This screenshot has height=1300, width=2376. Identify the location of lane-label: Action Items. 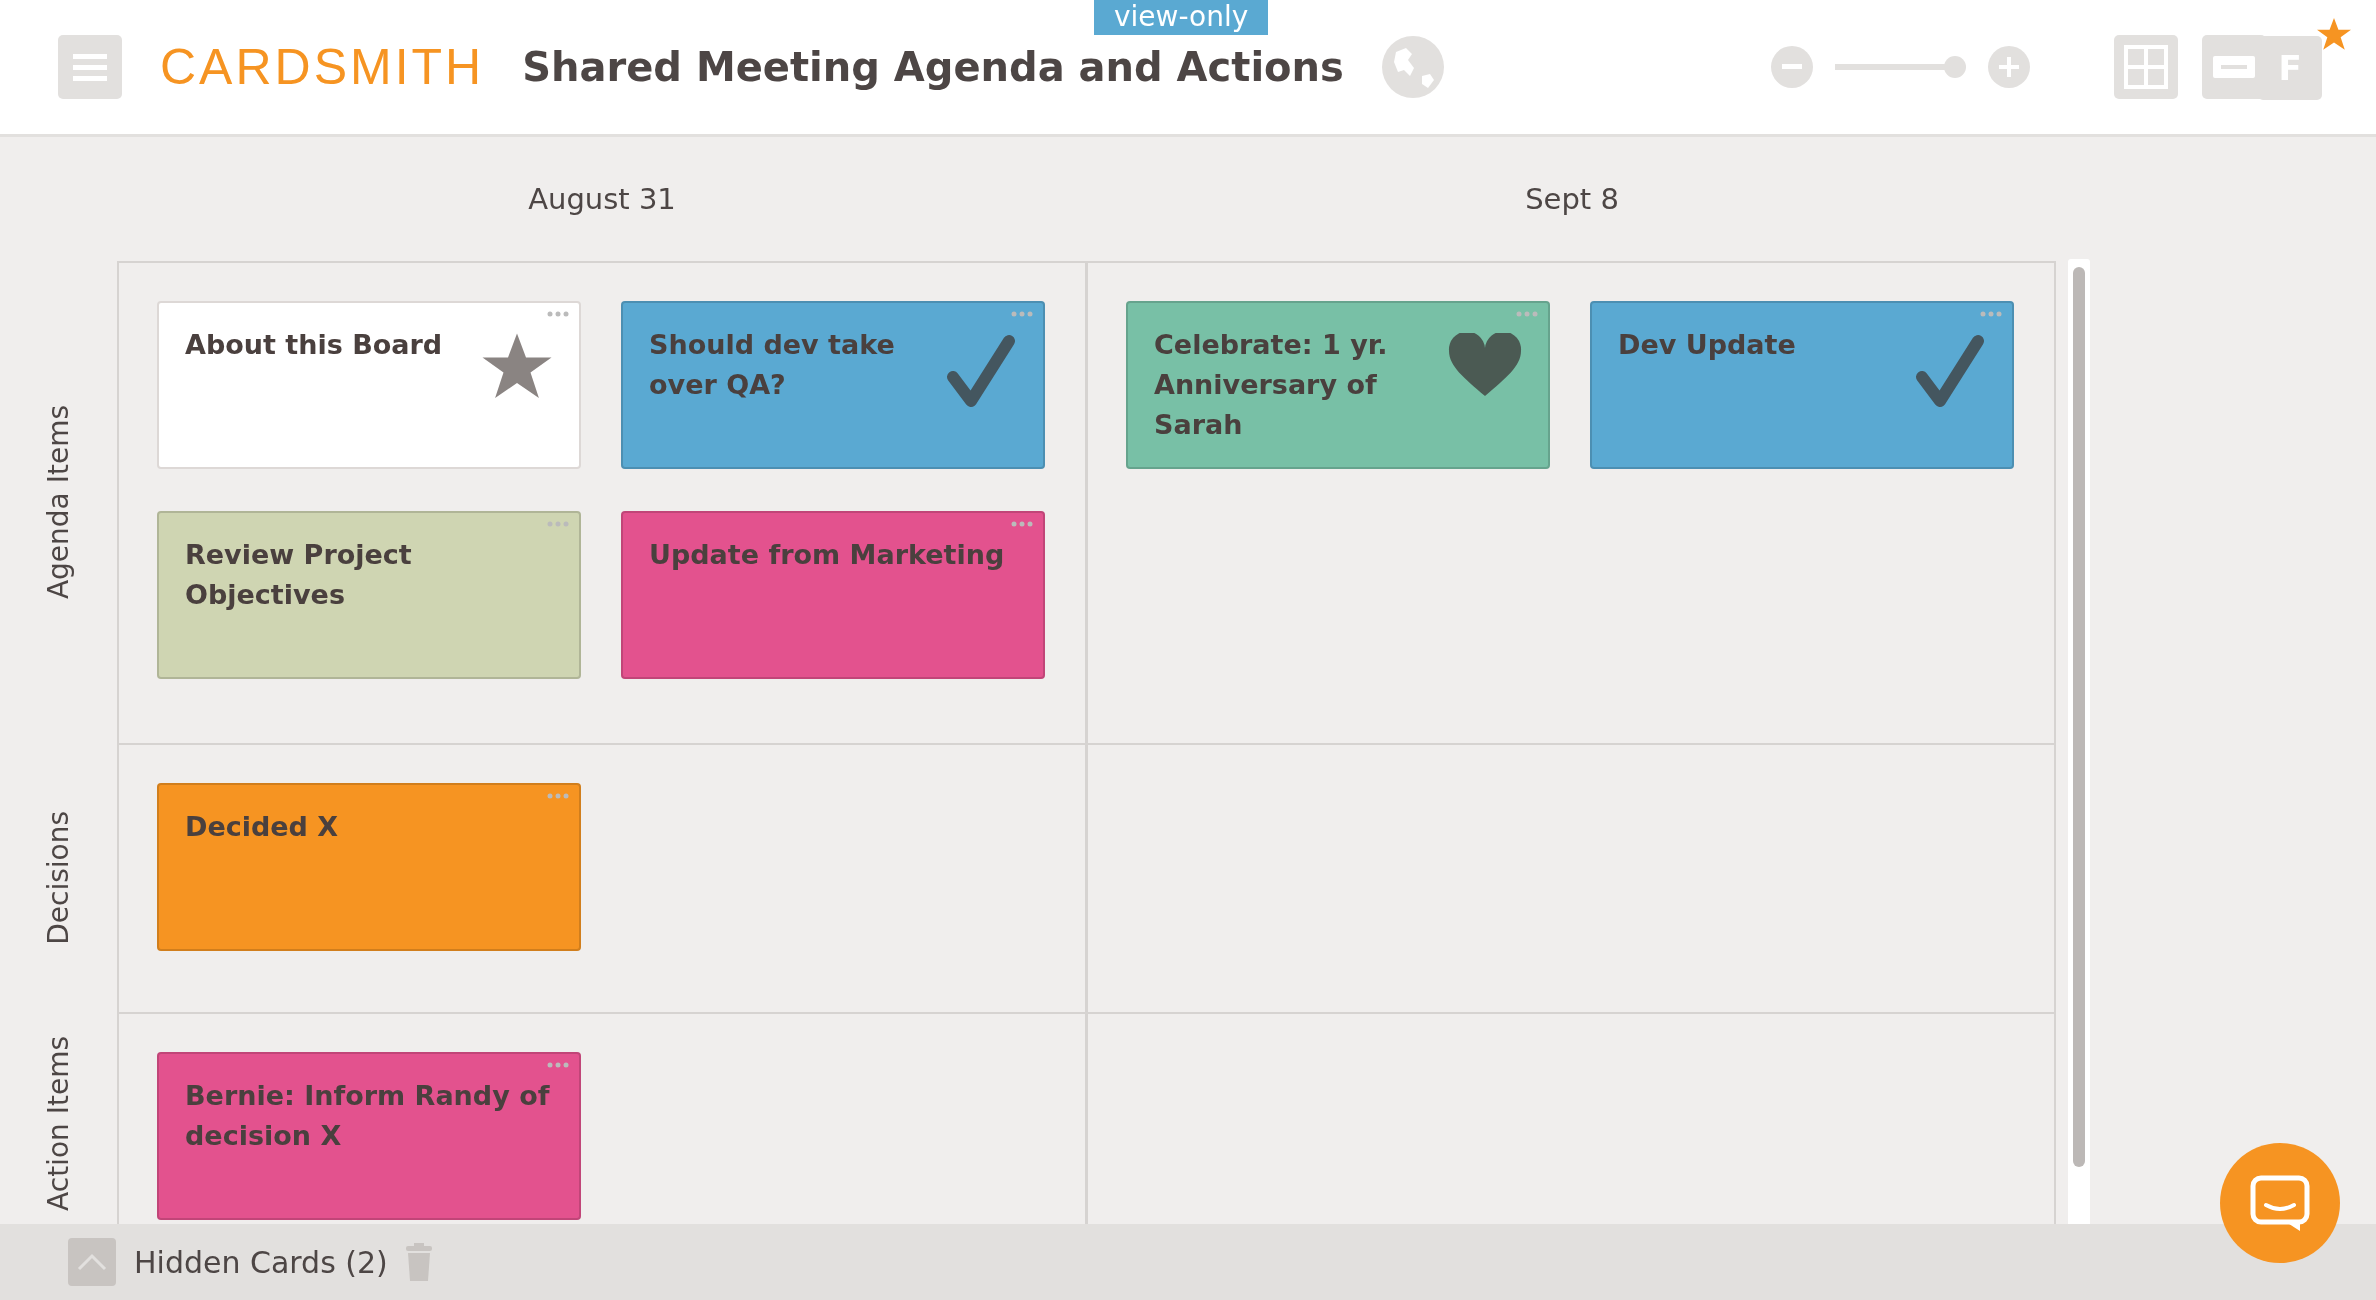
(58, 1123).